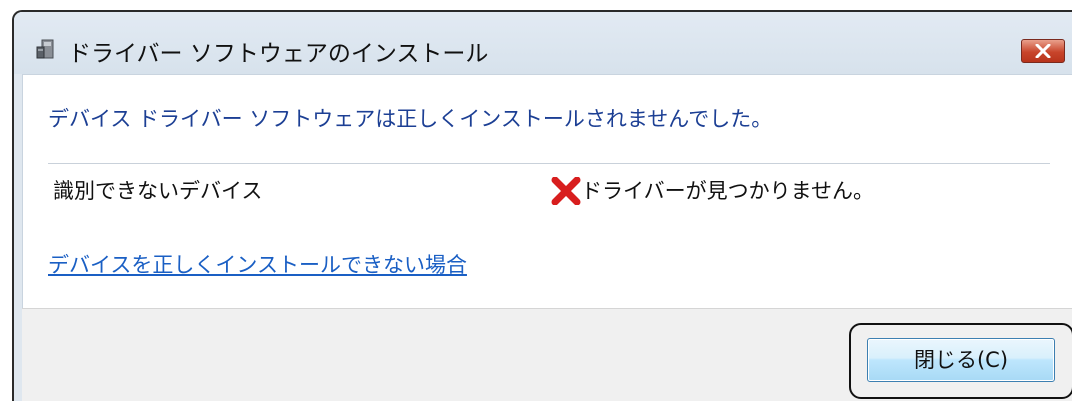 The height and width of the screenshot is (401, 1072). What do you see at coordinates (549, 163) in the screenshot?
I see `divider` at bounding box center [549, 163].